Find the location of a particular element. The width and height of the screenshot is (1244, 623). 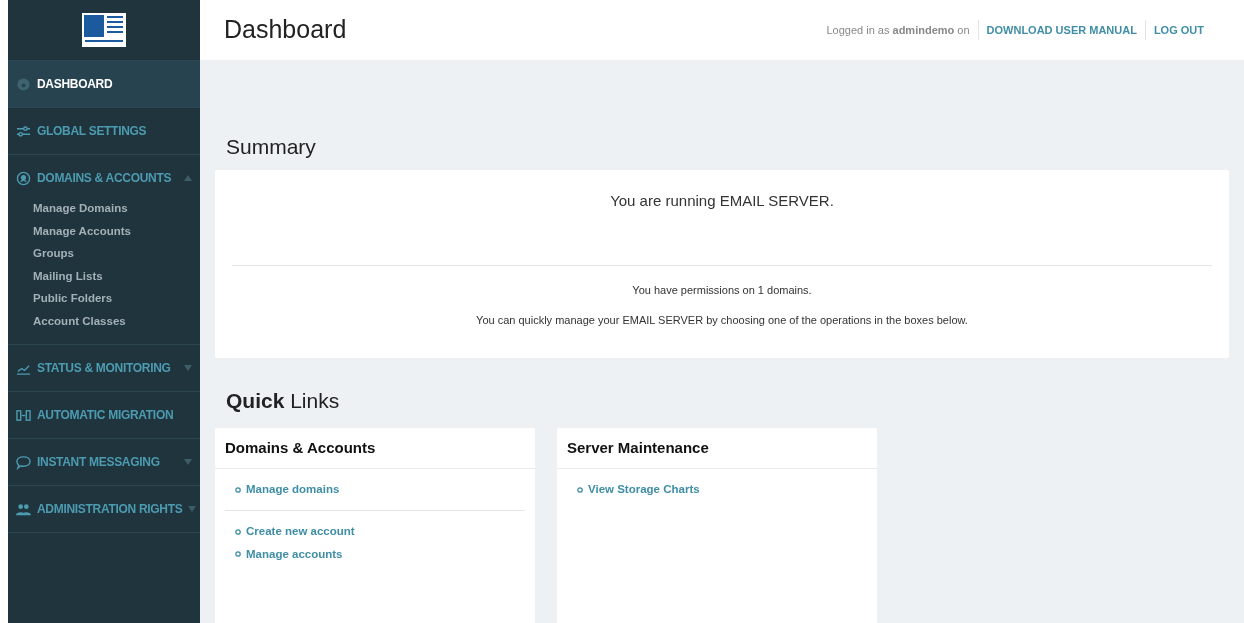

section-heading: Quick Links is located at coordinates (283, 401).